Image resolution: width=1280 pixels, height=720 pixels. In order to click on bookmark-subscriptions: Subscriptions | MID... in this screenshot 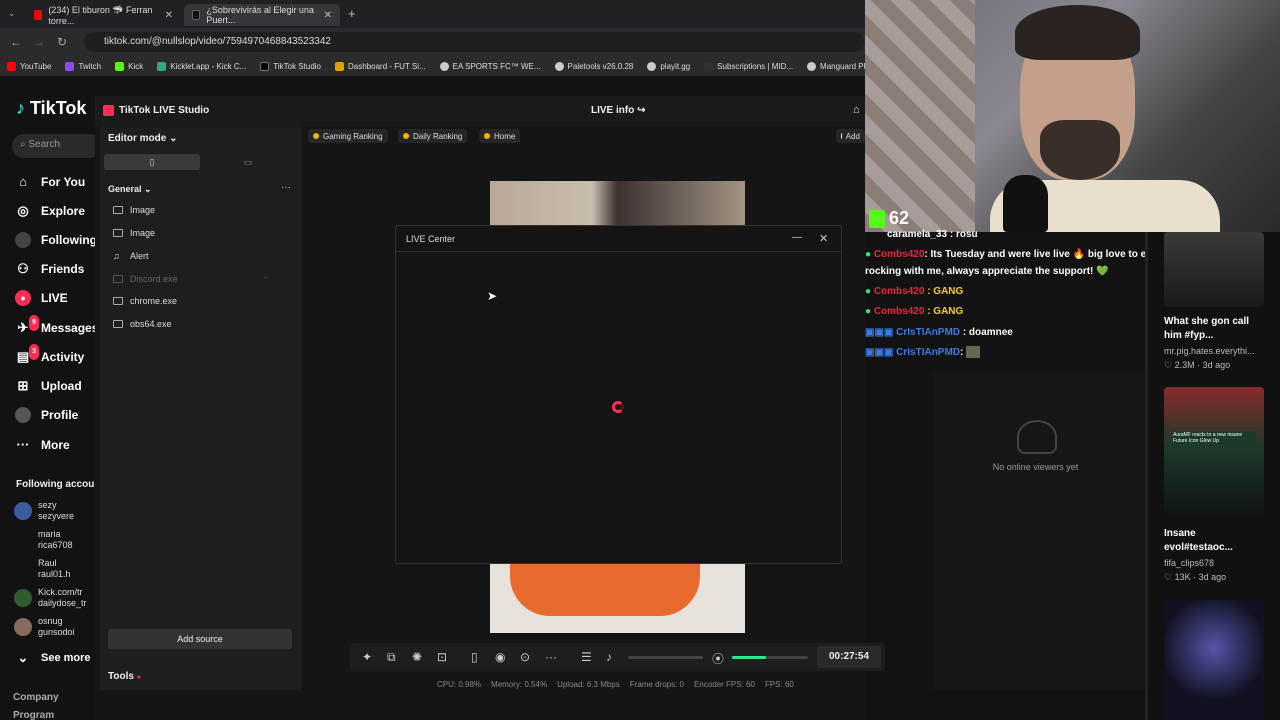, I will do `click(748, 66)`.